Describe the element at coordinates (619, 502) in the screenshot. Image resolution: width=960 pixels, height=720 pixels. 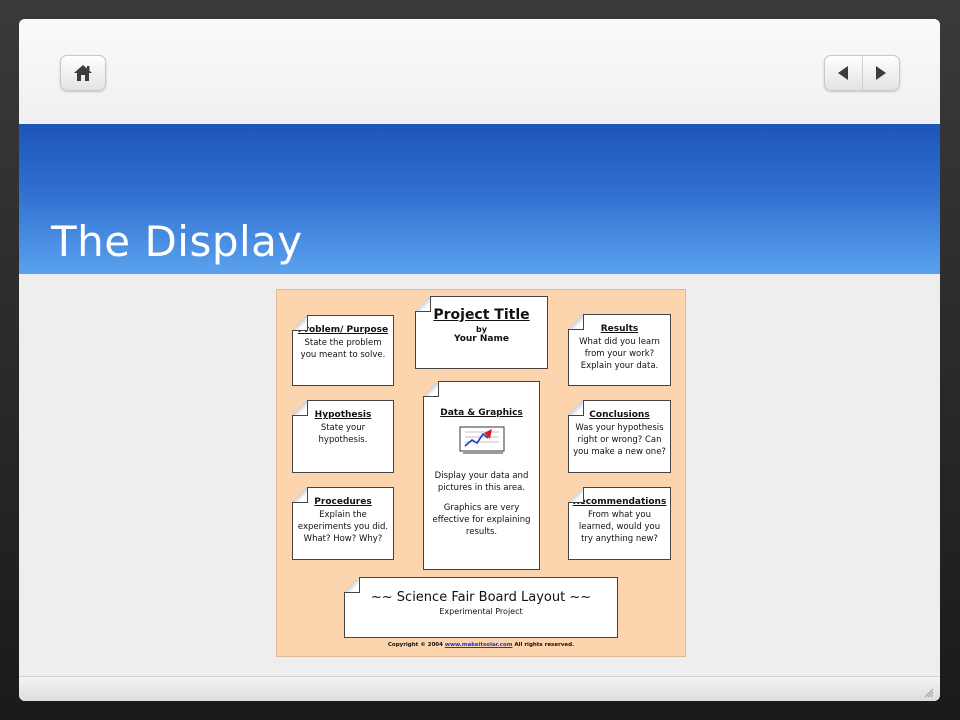
I see `note-heading: Recommendations` at that location.